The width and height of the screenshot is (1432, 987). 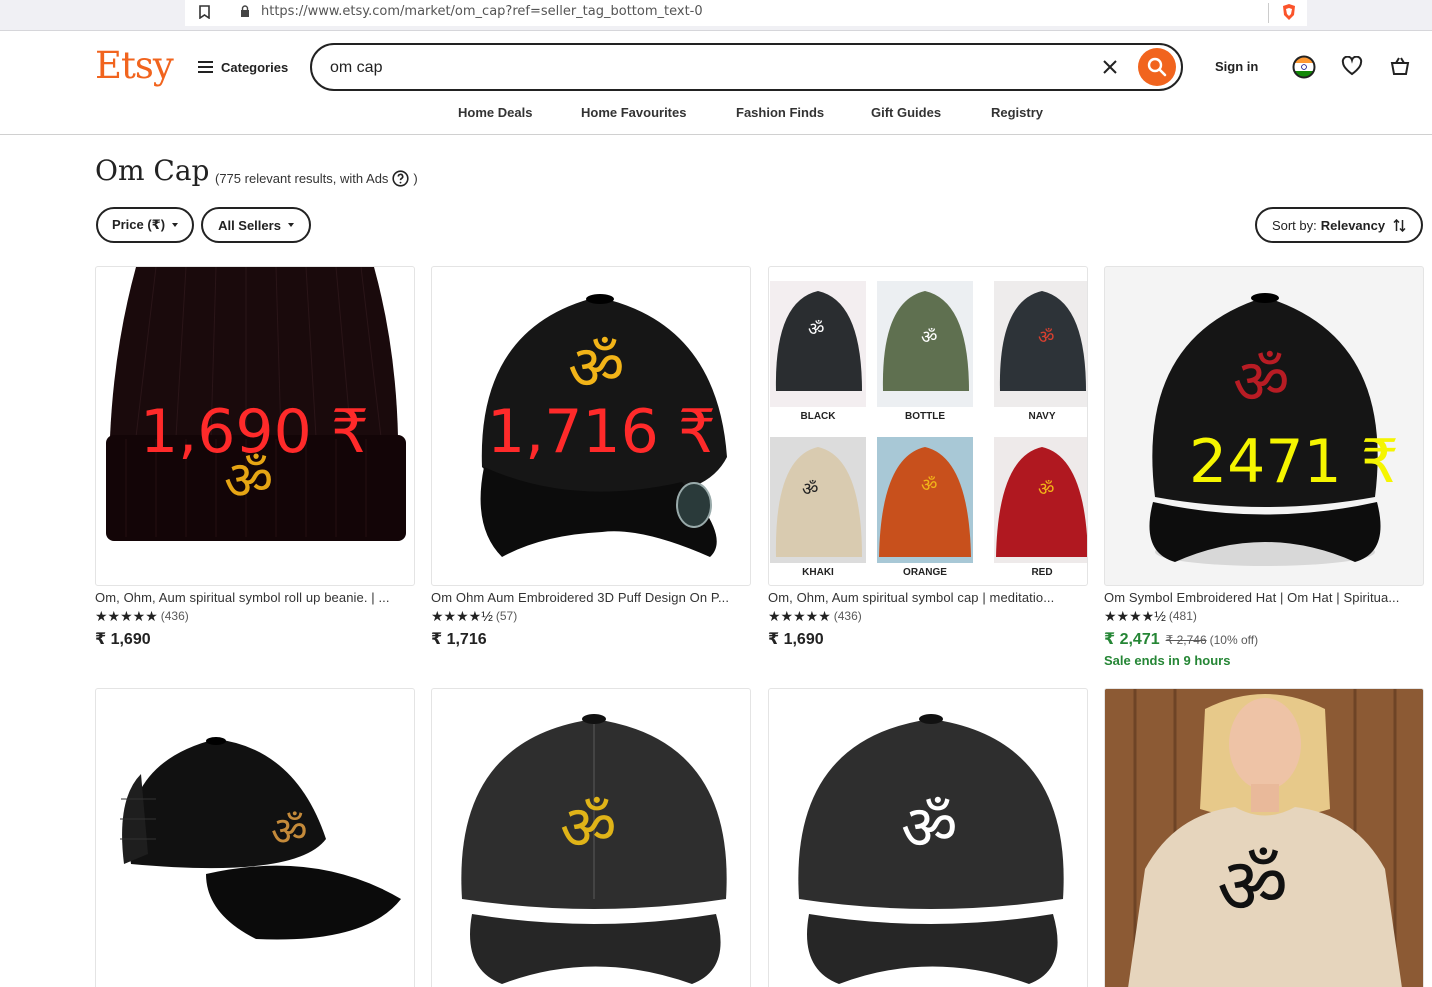 I want to click on clear-search-icon, so click(x=1110, y=67).